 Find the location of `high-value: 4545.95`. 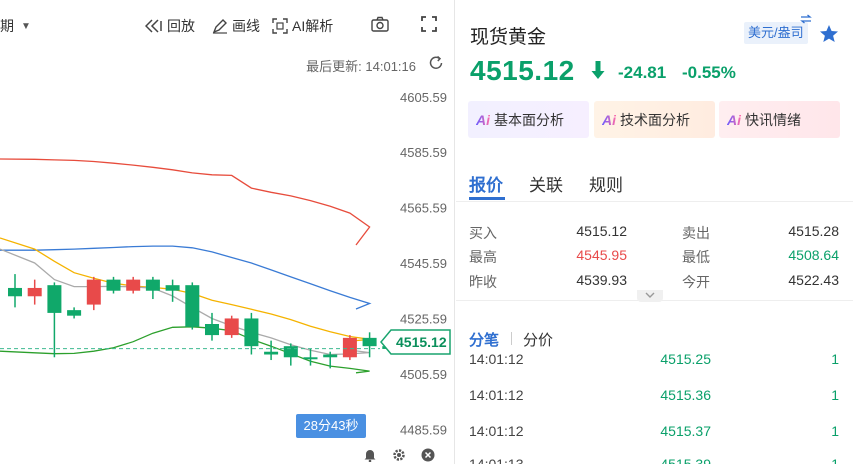

high-value: 4545.95 is located at coordinates (601, 255).